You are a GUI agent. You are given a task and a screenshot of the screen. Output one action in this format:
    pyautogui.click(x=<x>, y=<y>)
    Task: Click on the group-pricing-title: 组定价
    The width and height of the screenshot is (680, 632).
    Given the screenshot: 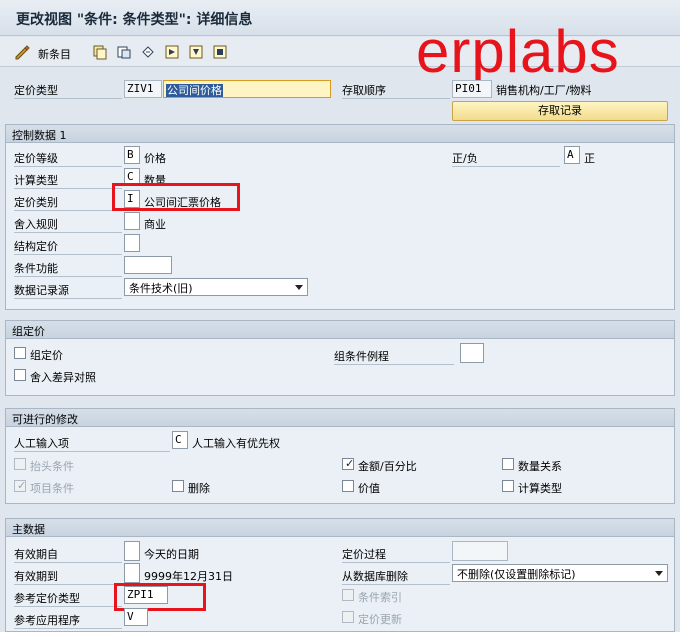 What is the action you would take?
    pyautogui.click(x=340, y=330)
    